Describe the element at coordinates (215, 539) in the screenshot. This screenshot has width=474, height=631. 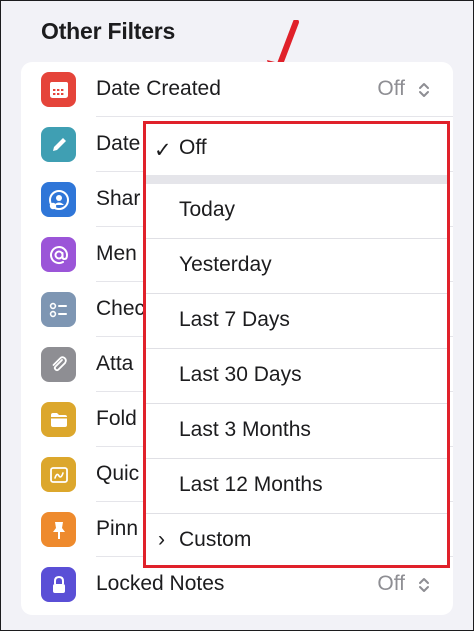
I see `menu-item-label: Custom` at that location.